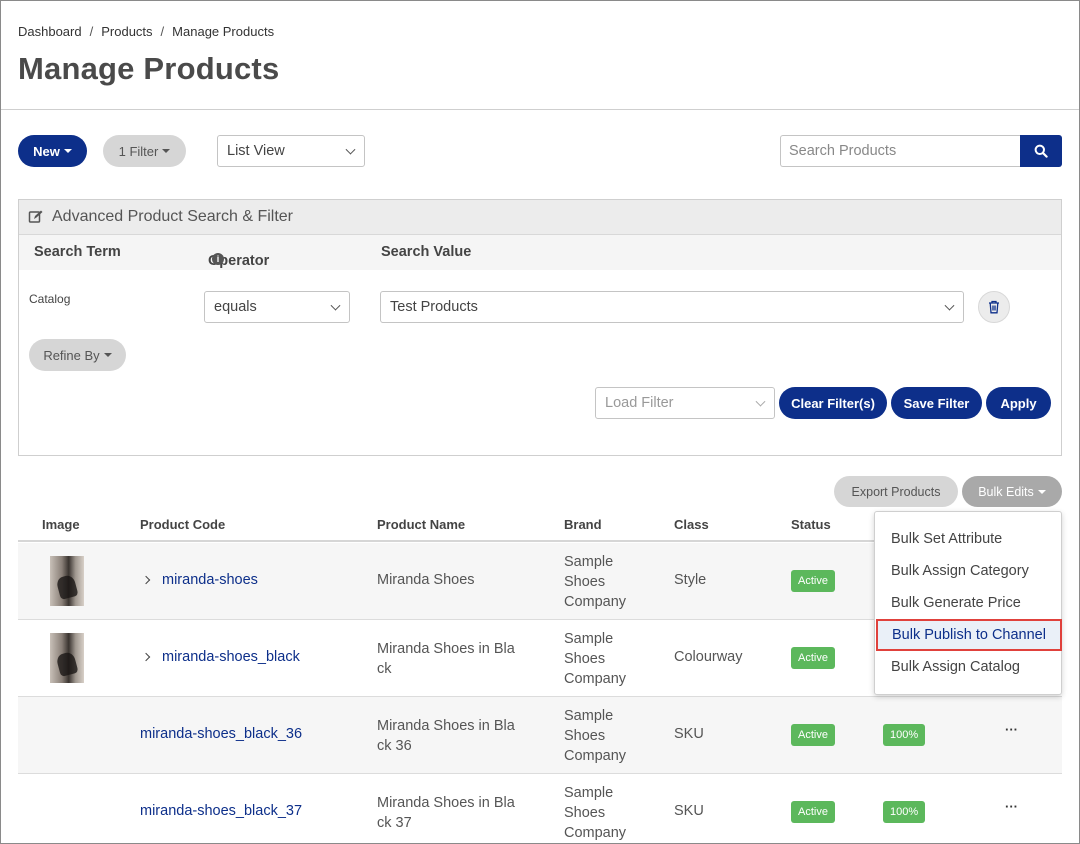 The image size is (1080, 844). Describe the element at coordinates (221, 811) in the screenshot. I see `product-code-link: miranda-shoes_black_37` at that location.